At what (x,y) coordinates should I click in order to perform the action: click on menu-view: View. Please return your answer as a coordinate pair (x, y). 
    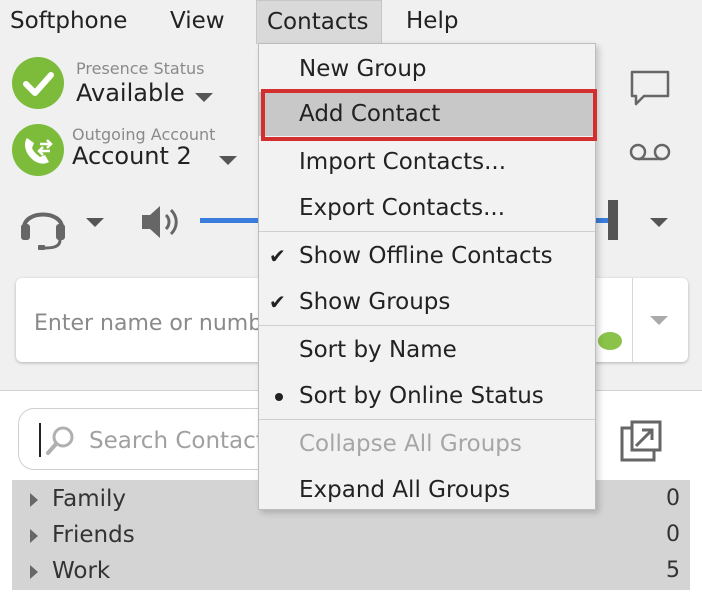
    Looking at the image, I should click on (197, 22).